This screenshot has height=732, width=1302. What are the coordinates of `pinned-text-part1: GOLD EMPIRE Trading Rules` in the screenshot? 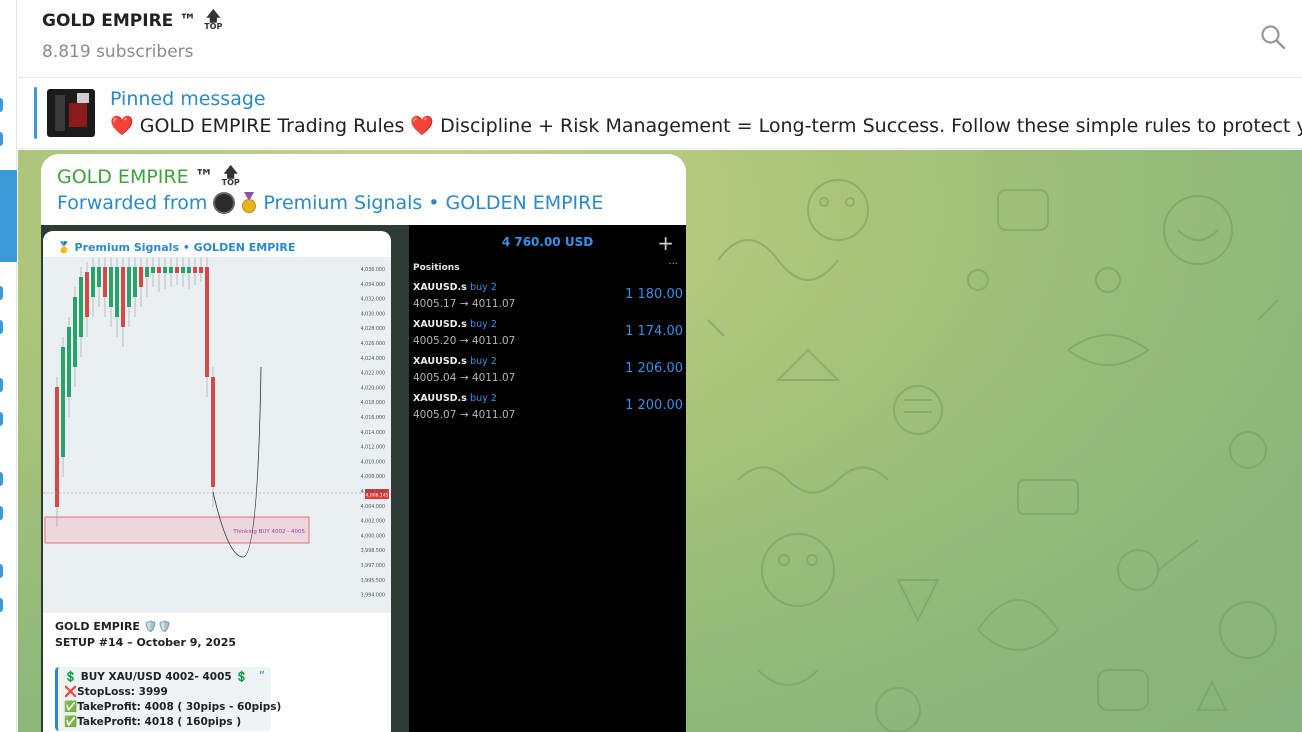 It's located at (272, 126).